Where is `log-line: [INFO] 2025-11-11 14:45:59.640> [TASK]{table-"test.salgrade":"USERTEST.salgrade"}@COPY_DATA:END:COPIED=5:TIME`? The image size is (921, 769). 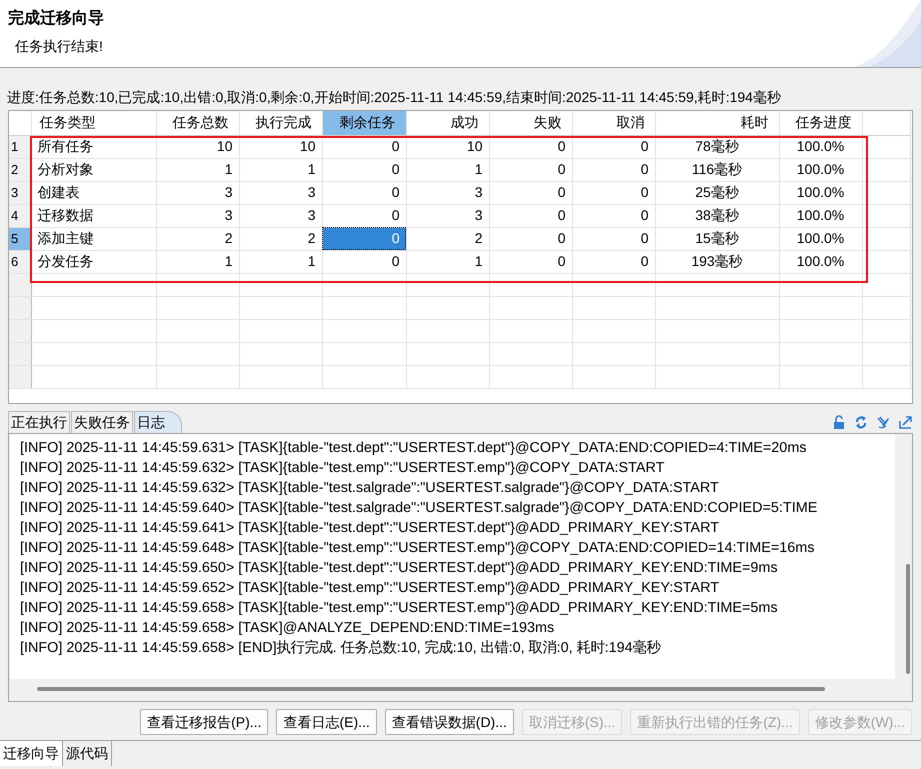 log-line: [INFO] 2025-11-11 14:45:59.640> [TASK]{table-"test.salgrade":"USERTEST.salgrade"}@COPY_DATA:END:COPIED=5:TIME is located at coordinates (419, 508).